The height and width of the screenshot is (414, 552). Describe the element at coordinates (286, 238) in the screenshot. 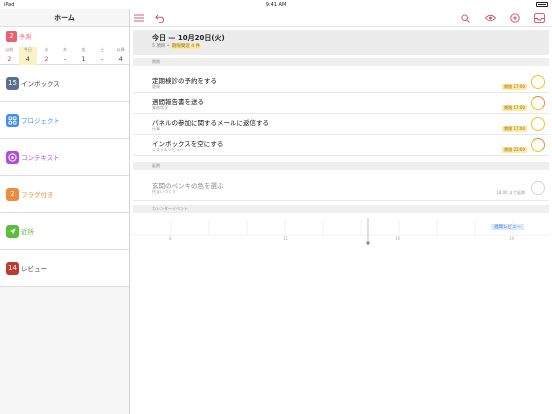

I see `hour-label: 11` at that location.